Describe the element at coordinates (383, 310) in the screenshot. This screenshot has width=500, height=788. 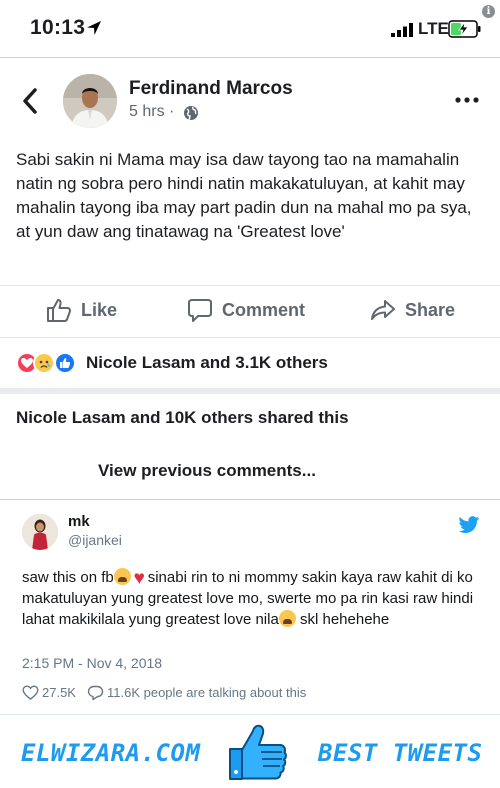
I see `share-arrow-icon` at that location.